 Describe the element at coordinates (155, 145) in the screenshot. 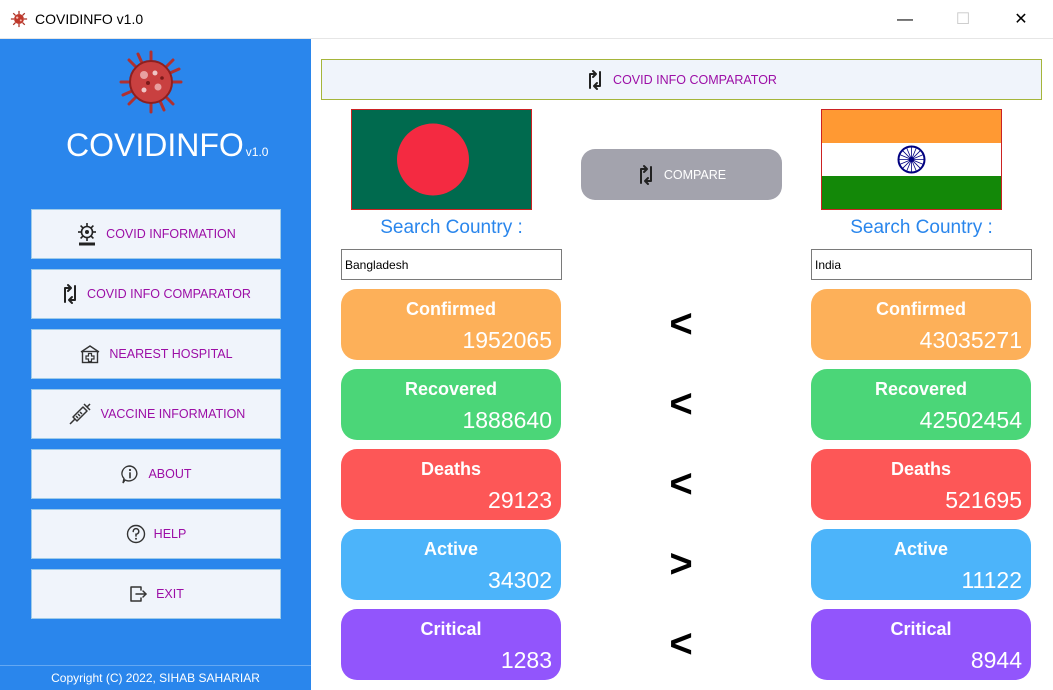

I see `brand-name: COVIDINFO` at that location.